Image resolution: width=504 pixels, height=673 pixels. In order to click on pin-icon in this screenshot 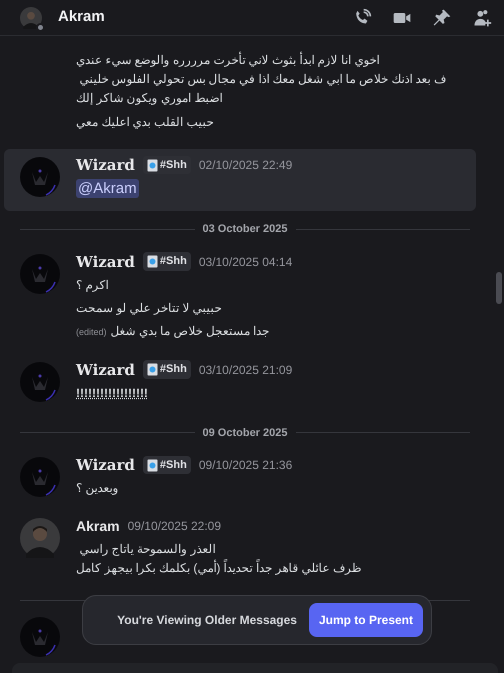, I will do `click(442, 18)`.